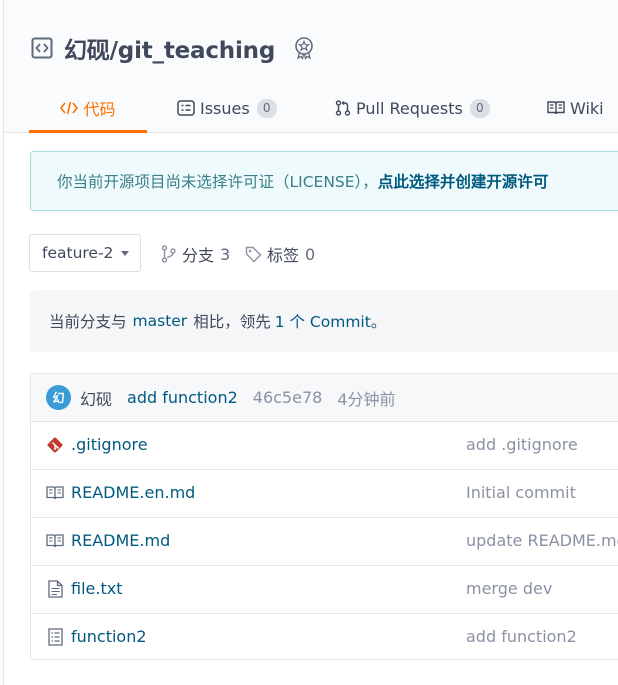 The height and width of the screenshot is (685, 618). Describe the element at coordinates (186, 108) in the screenshot. I see `issues-icon` at that location.